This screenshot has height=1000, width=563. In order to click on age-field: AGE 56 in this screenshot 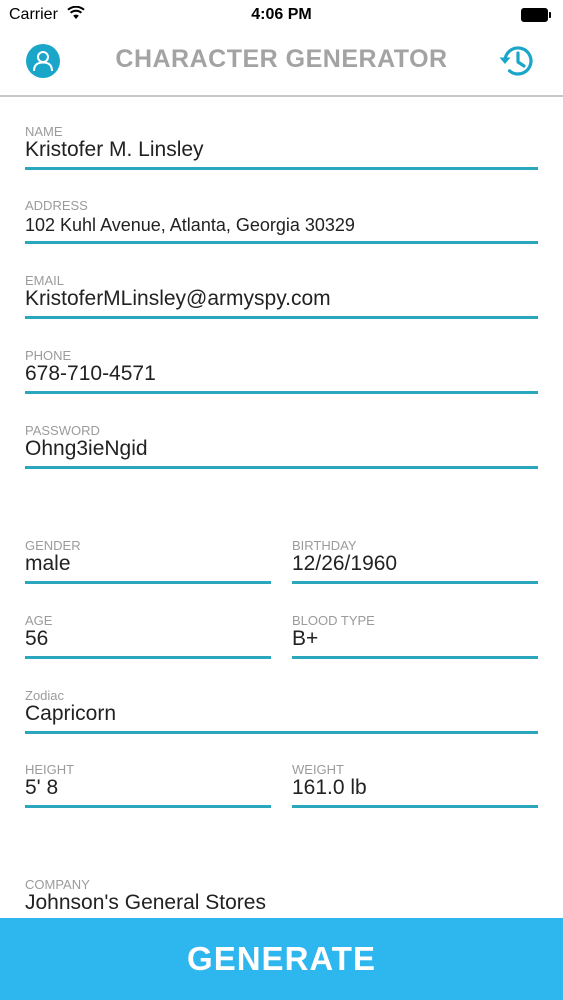, I will do `click(148, 637)`.